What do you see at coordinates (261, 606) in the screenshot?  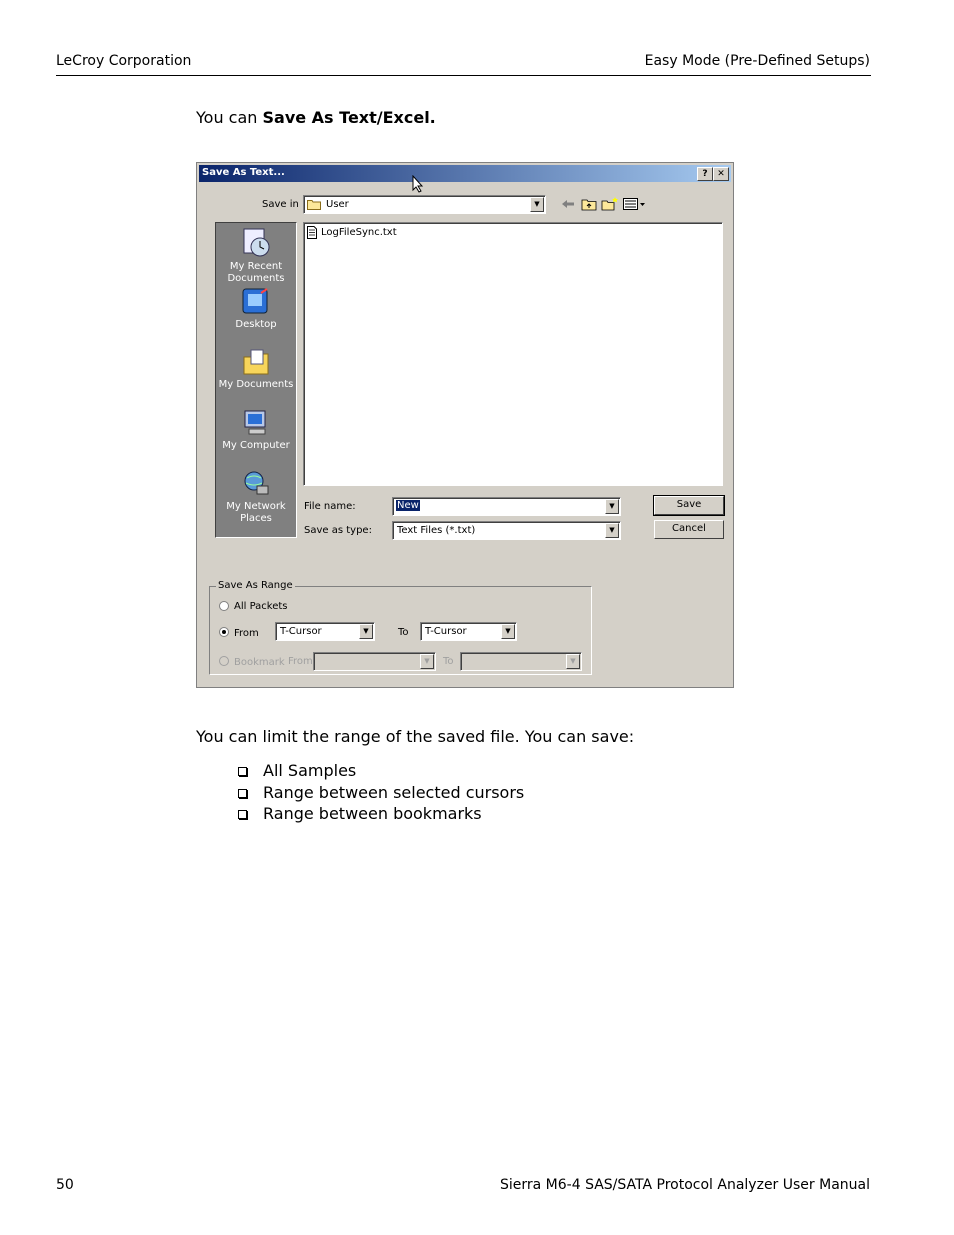 I see `all-packets-label: All Packets` at bounding box center [261, 606].